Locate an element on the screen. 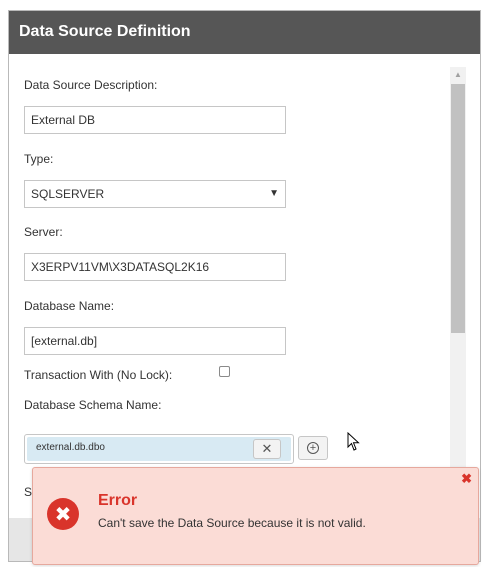 This screenshot has height=567, width=487. schema-tag-input: external.db.dbo ✕ is located at coordinates (159, 449).